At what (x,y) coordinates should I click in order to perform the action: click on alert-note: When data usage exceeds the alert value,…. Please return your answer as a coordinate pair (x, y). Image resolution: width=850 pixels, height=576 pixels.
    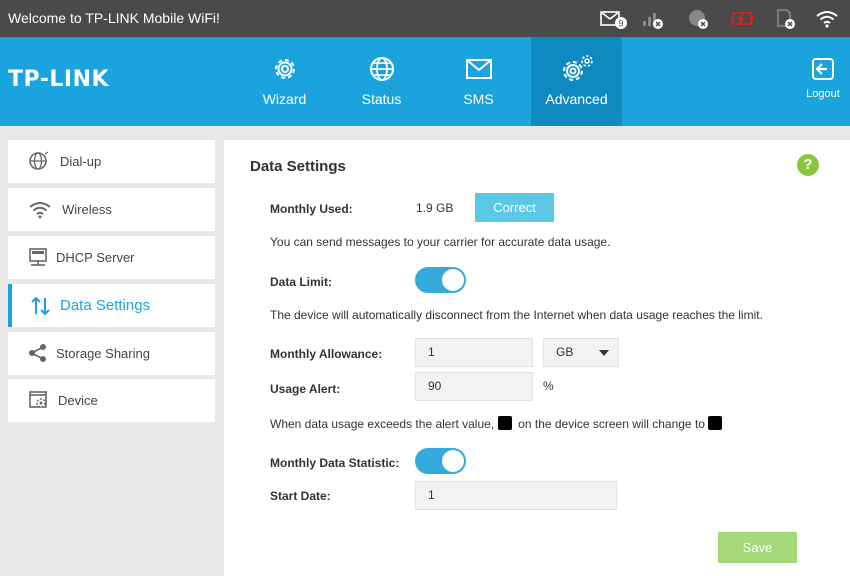
    Looking at the image, I should click on (496, 423).